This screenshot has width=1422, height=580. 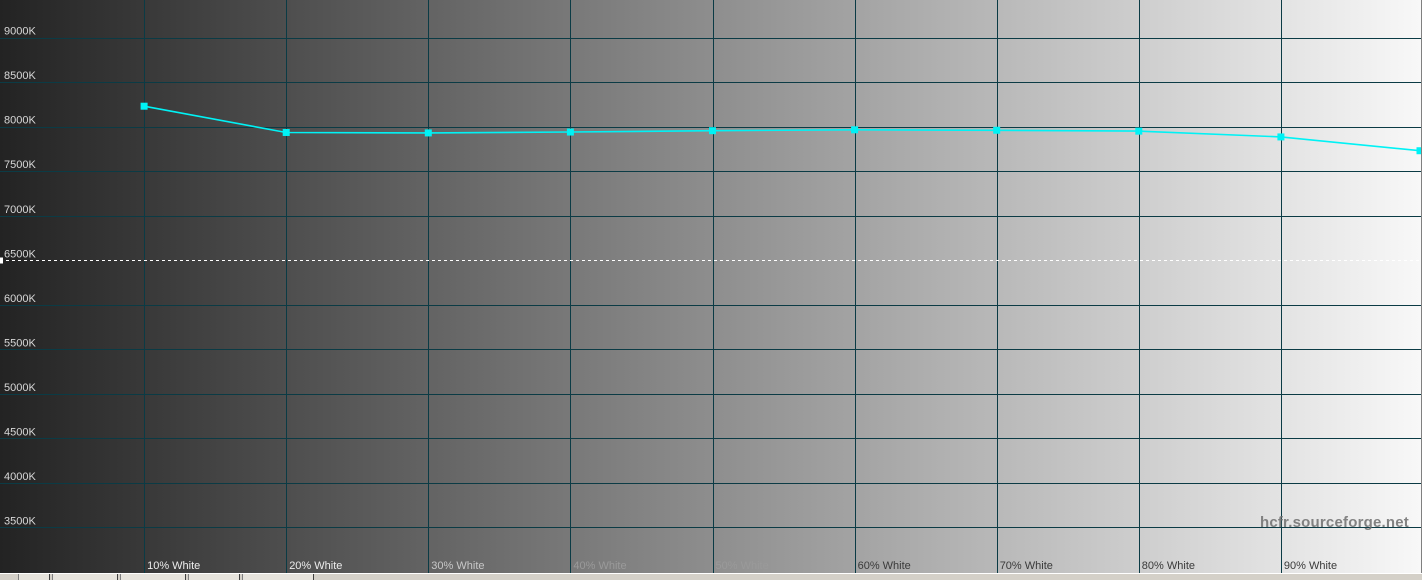 What do you see at coordinates (1168, 566) in the screenshot?
I see `x-tick-label: 80% White` at bounding box center [1168, 566].